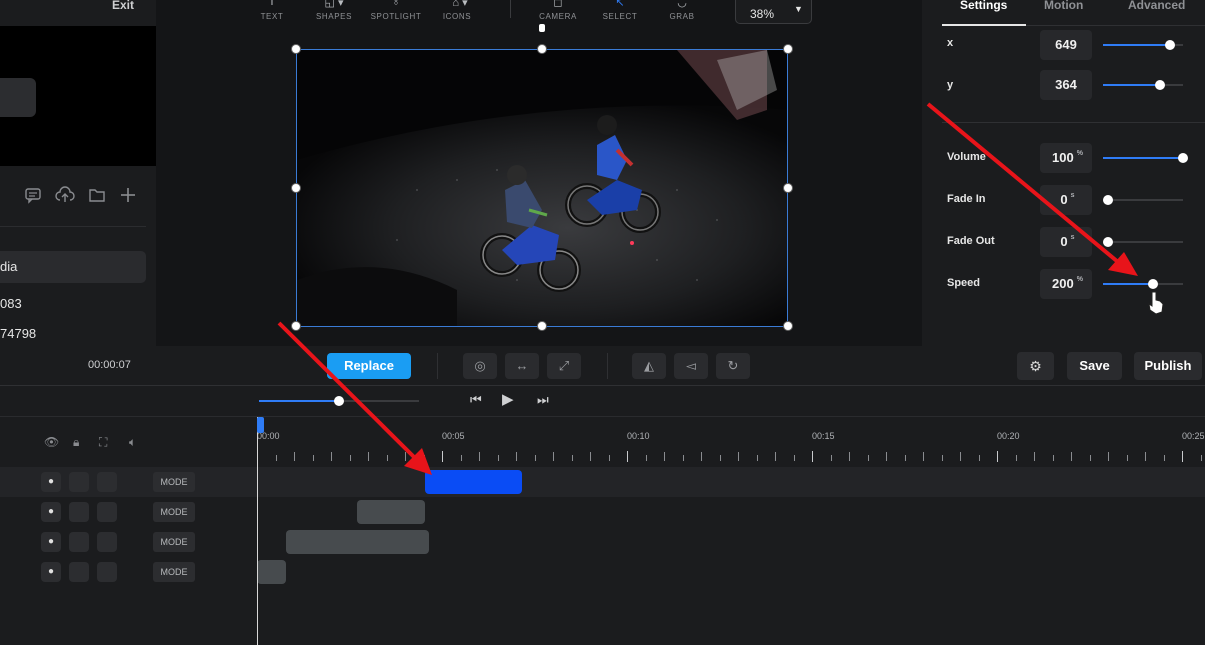 The image size is (1205, 645). I want to click on tool-shapes: SHAPES, so click(334, 16).